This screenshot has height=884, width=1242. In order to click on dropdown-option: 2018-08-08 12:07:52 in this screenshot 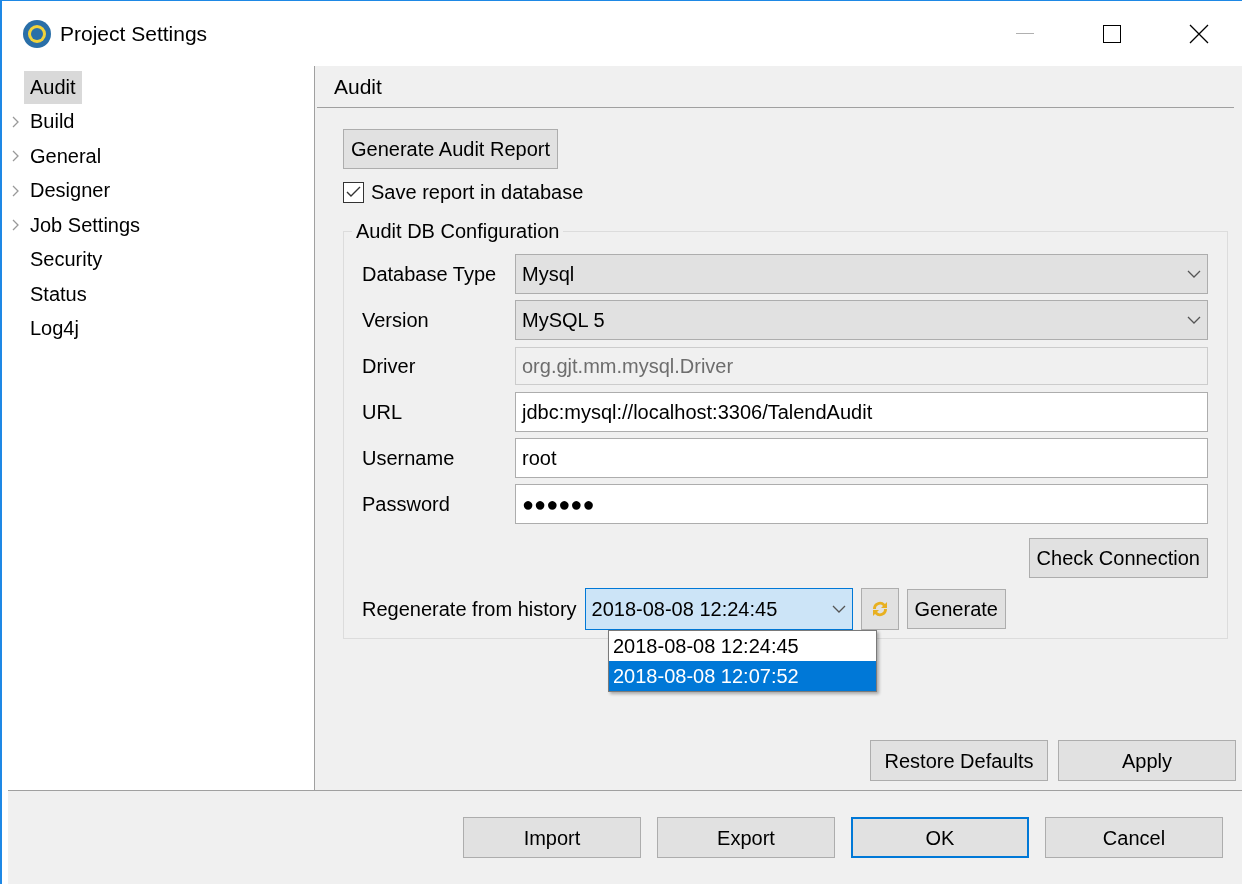, I will do `click(742, 676)`.